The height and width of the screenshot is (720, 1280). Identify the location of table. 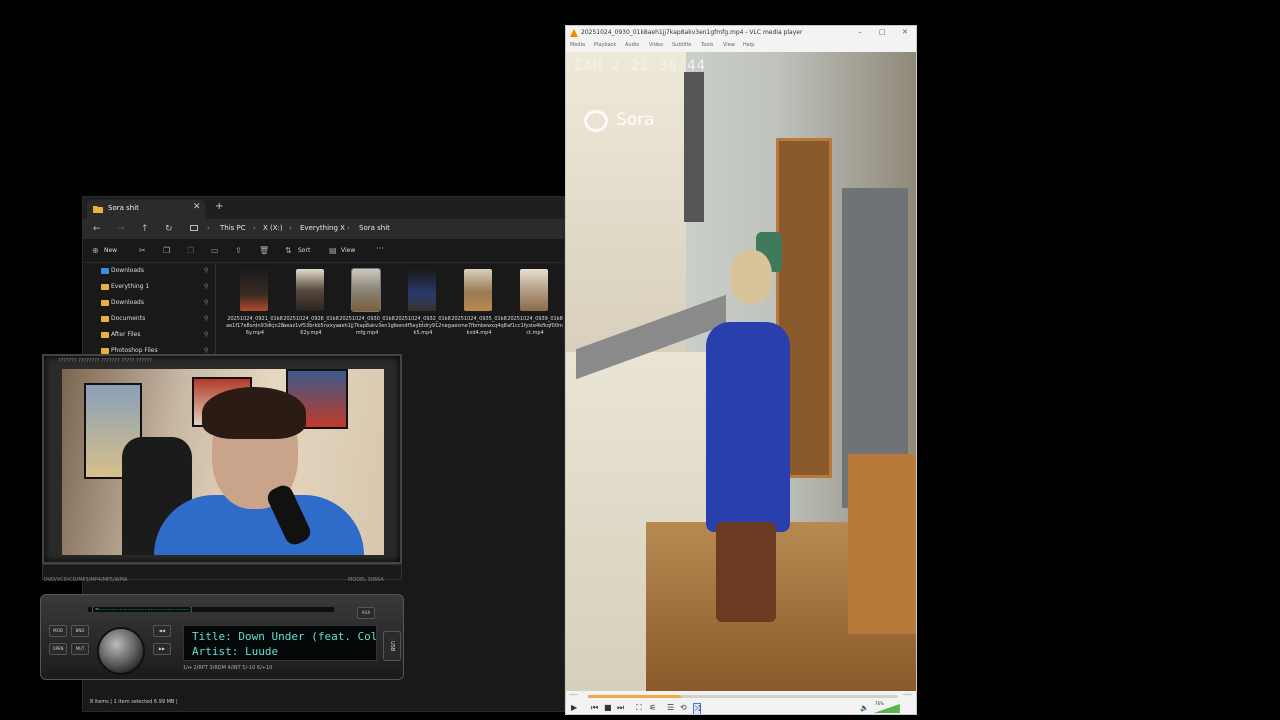
(882, 544).